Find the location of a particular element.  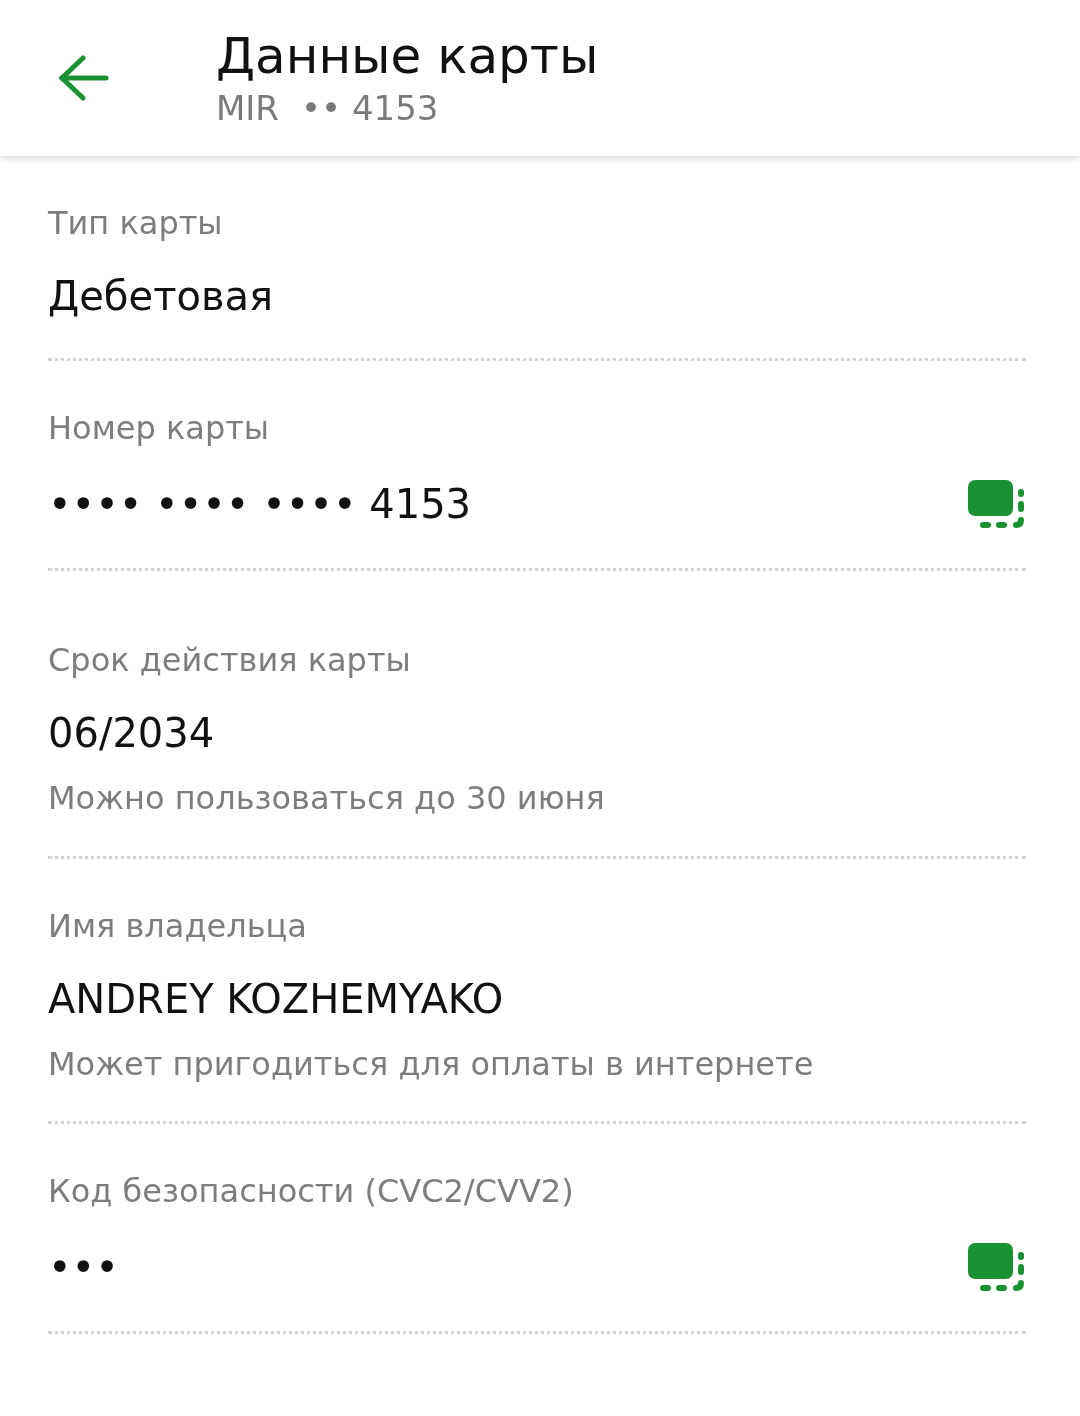

field-value: ••• is located at coordinates (83, 1266).